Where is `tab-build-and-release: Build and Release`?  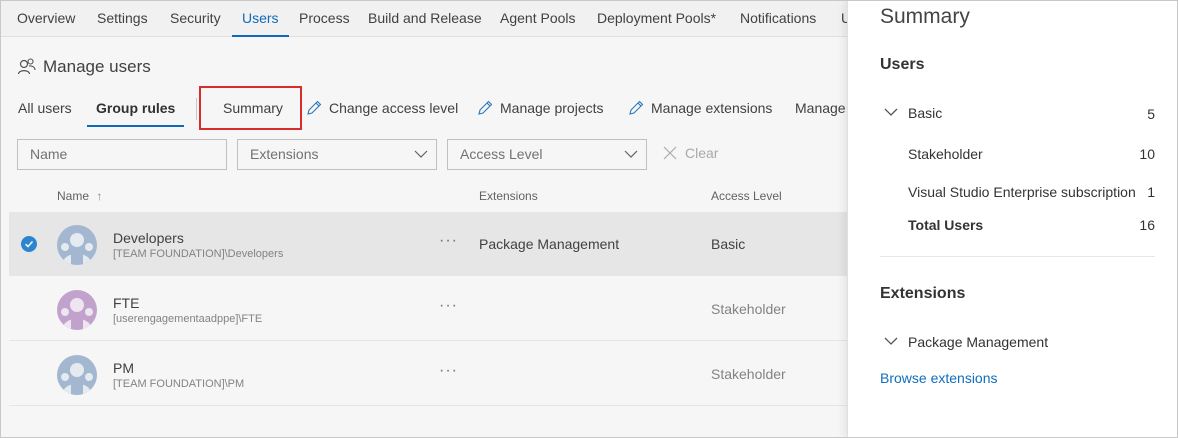
tab-build-and-release: Build and Release is located at coordinates (425, 19).